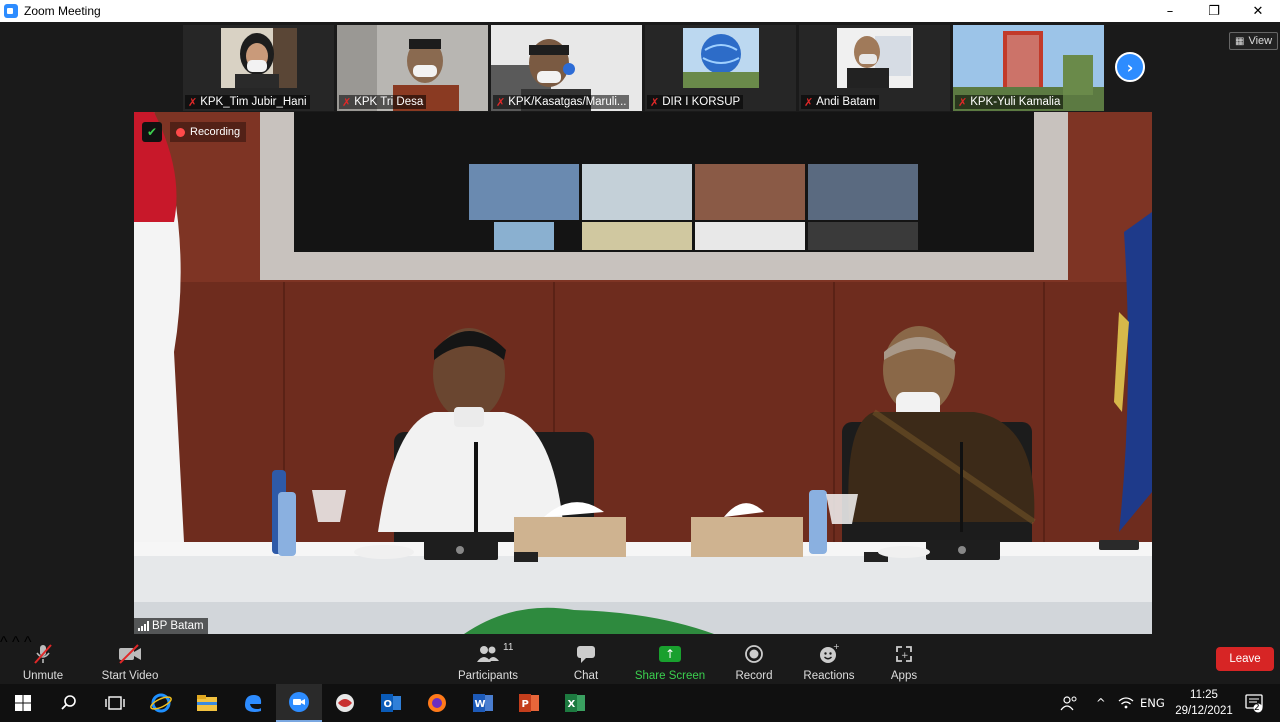  Describe the element at coordinates (1101, 703) in the screenshot. I see `show-hidden-icons-chevron-icon: ^` at that location.